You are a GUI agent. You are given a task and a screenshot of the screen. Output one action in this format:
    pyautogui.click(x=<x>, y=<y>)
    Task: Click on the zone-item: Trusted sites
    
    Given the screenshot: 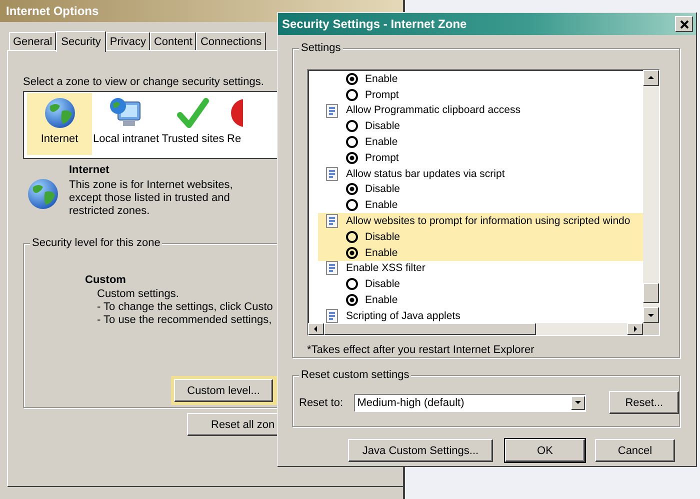 What is the action you would take?
    pyautogui.click(x=193, y=124)
    